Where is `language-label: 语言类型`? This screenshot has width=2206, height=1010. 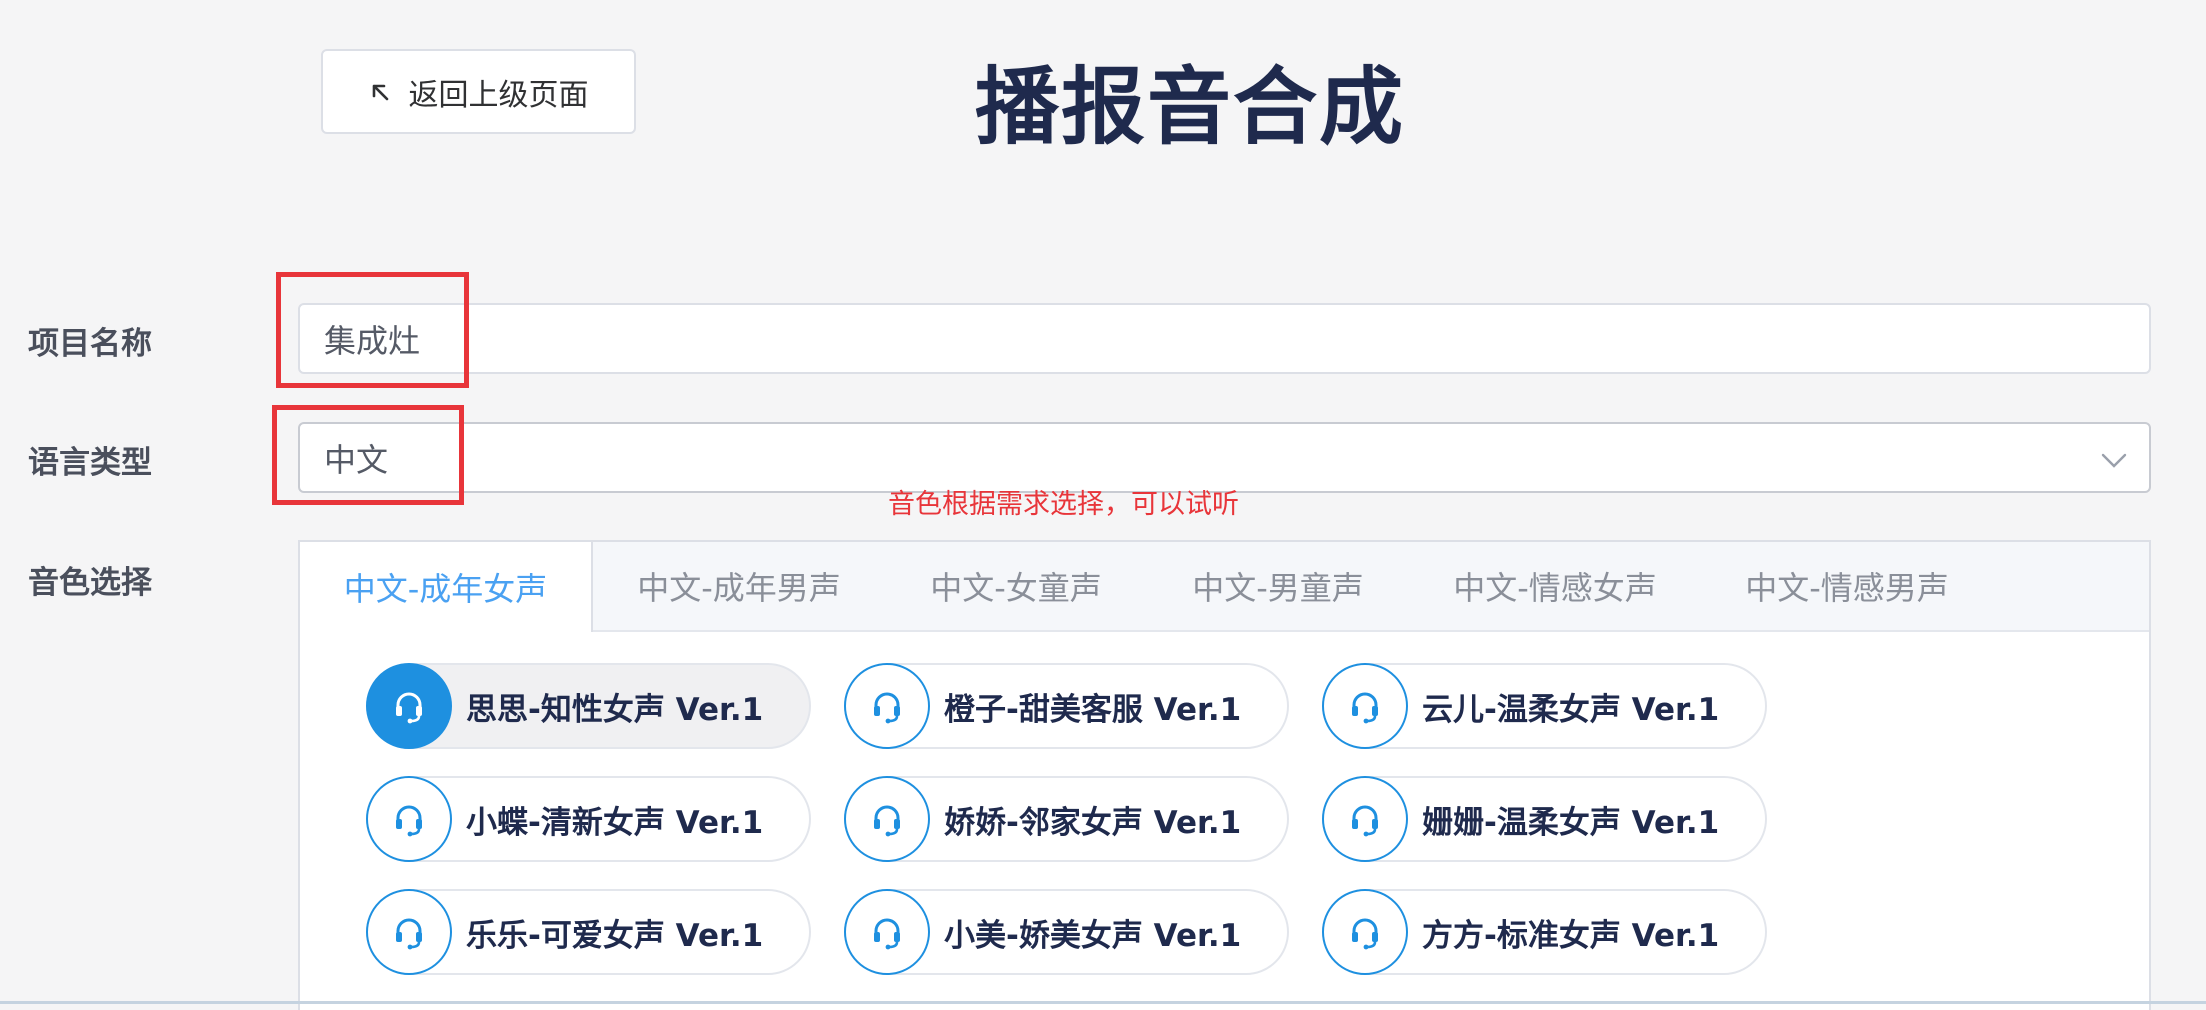 language-label: 语言类型 is located at coordinates (90, 463).